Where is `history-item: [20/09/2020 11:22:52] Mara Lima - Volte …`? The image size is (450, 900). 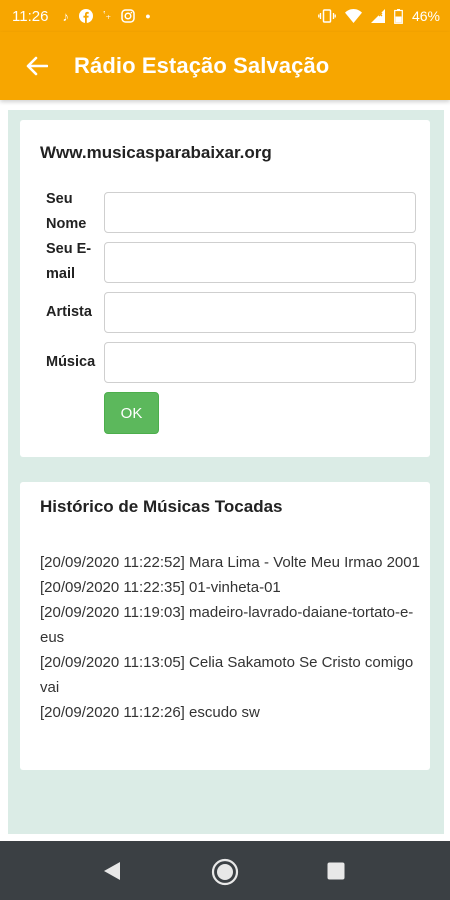
history-item: [20/09/2020 11:22:52] Mara Lima - Volte … is located at coordinates (230, 562).